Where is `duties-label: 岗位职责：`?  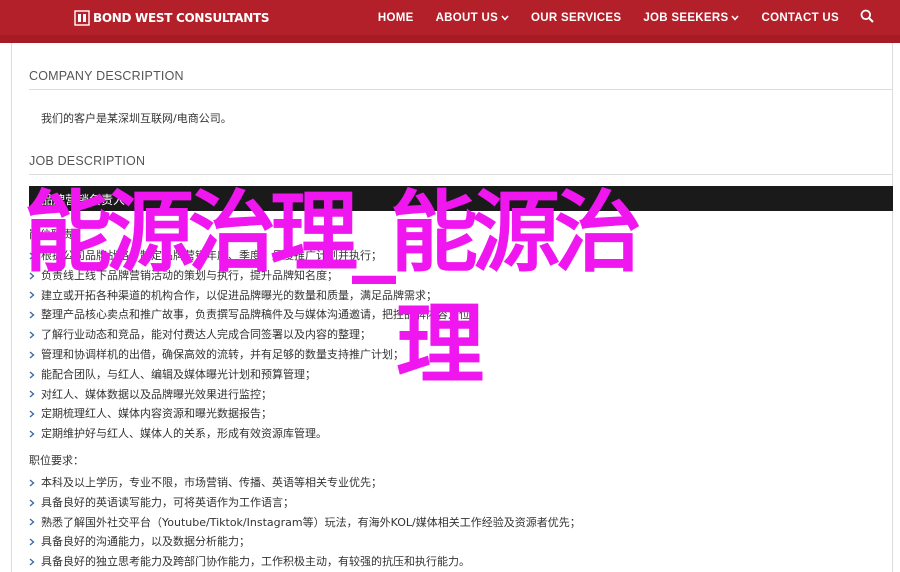 duties-label: 岗位职责： is located at coordinates (56, 234).